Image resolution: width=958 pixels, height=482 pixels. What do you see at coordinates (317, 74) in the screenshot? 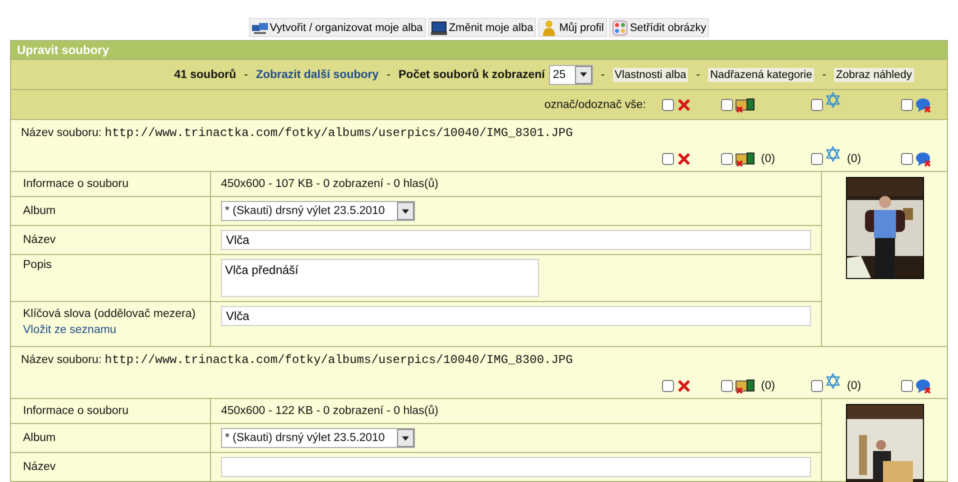
I see `more-files-link: Zobrazit další soubory` at bounding box center [317, 74].